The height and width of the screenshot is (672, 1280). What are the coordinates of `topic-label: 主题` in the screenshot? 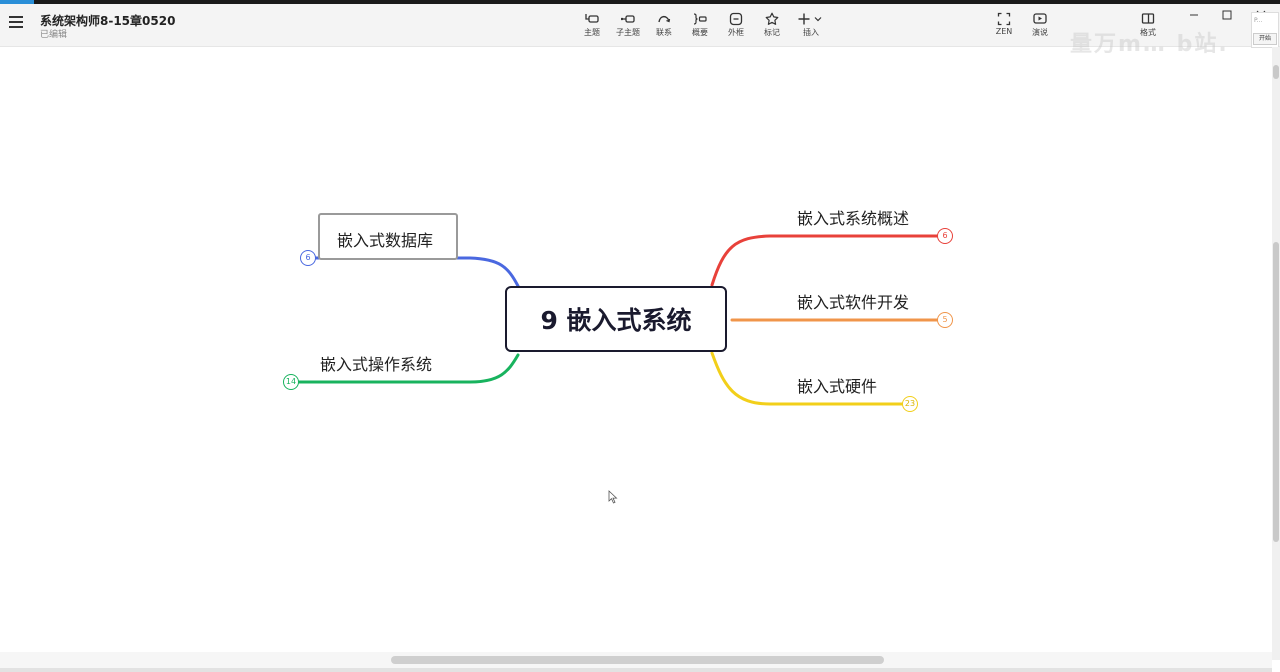 It's located at (592, 32).